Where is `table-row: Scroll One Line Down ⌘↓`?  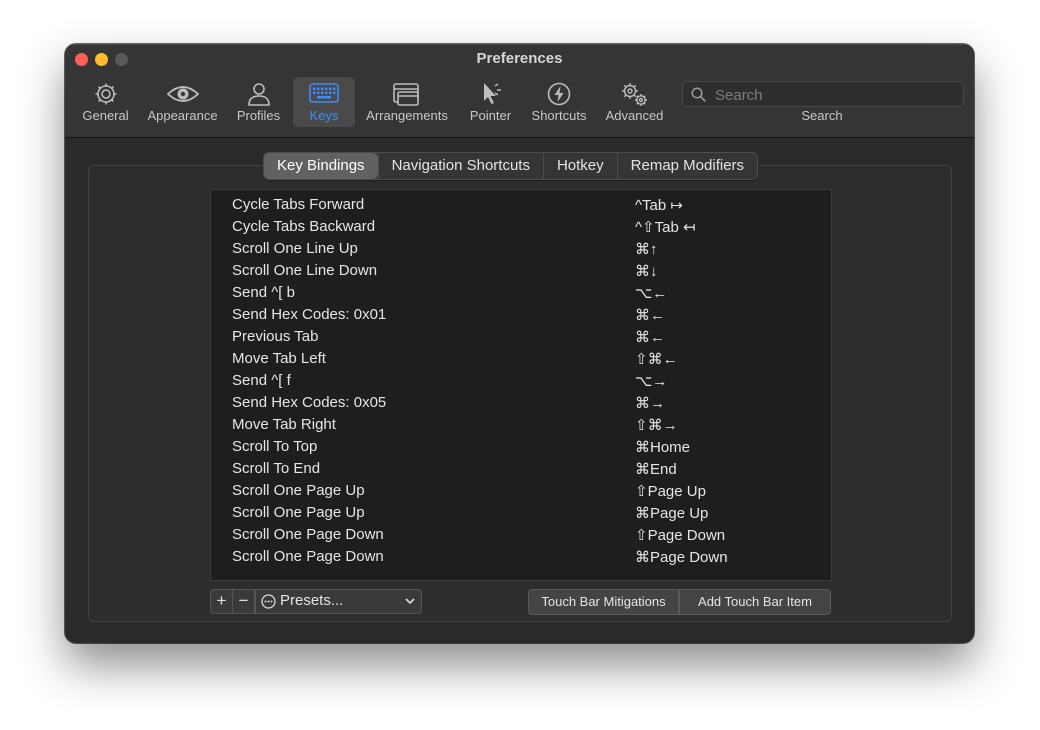
table-row: Scroll One Line Down ⌘↓ is located at coordinates (521, 272).